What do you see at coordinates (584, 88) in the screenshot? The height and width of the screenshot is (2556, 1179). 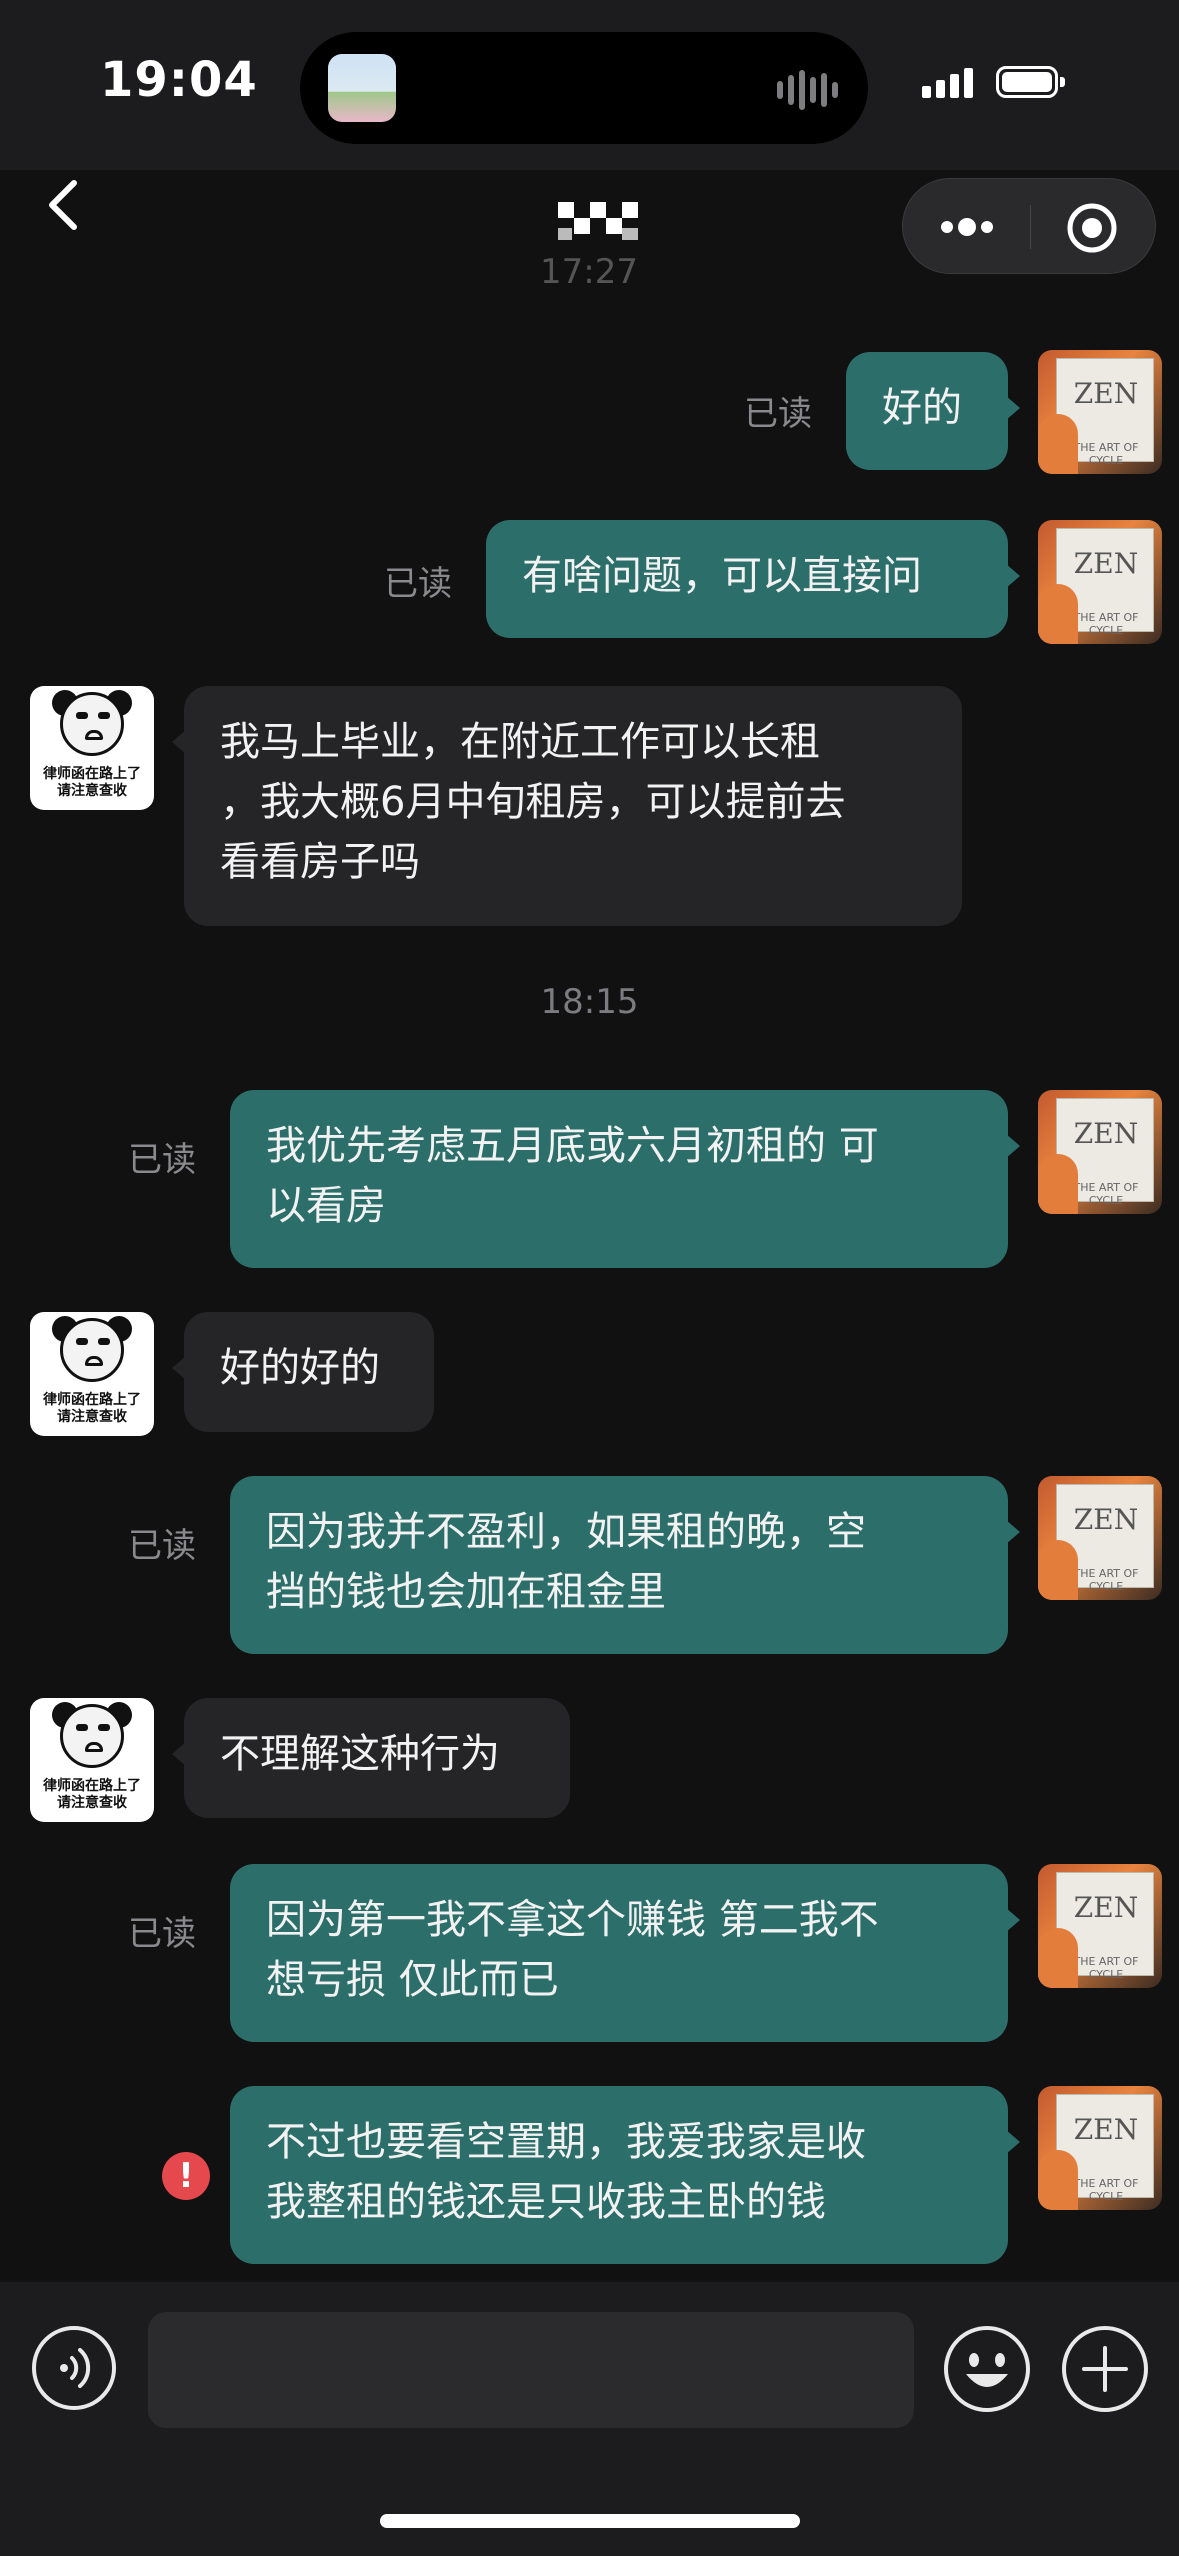 I see `dynamic-island` at bounding box center [584, 88].